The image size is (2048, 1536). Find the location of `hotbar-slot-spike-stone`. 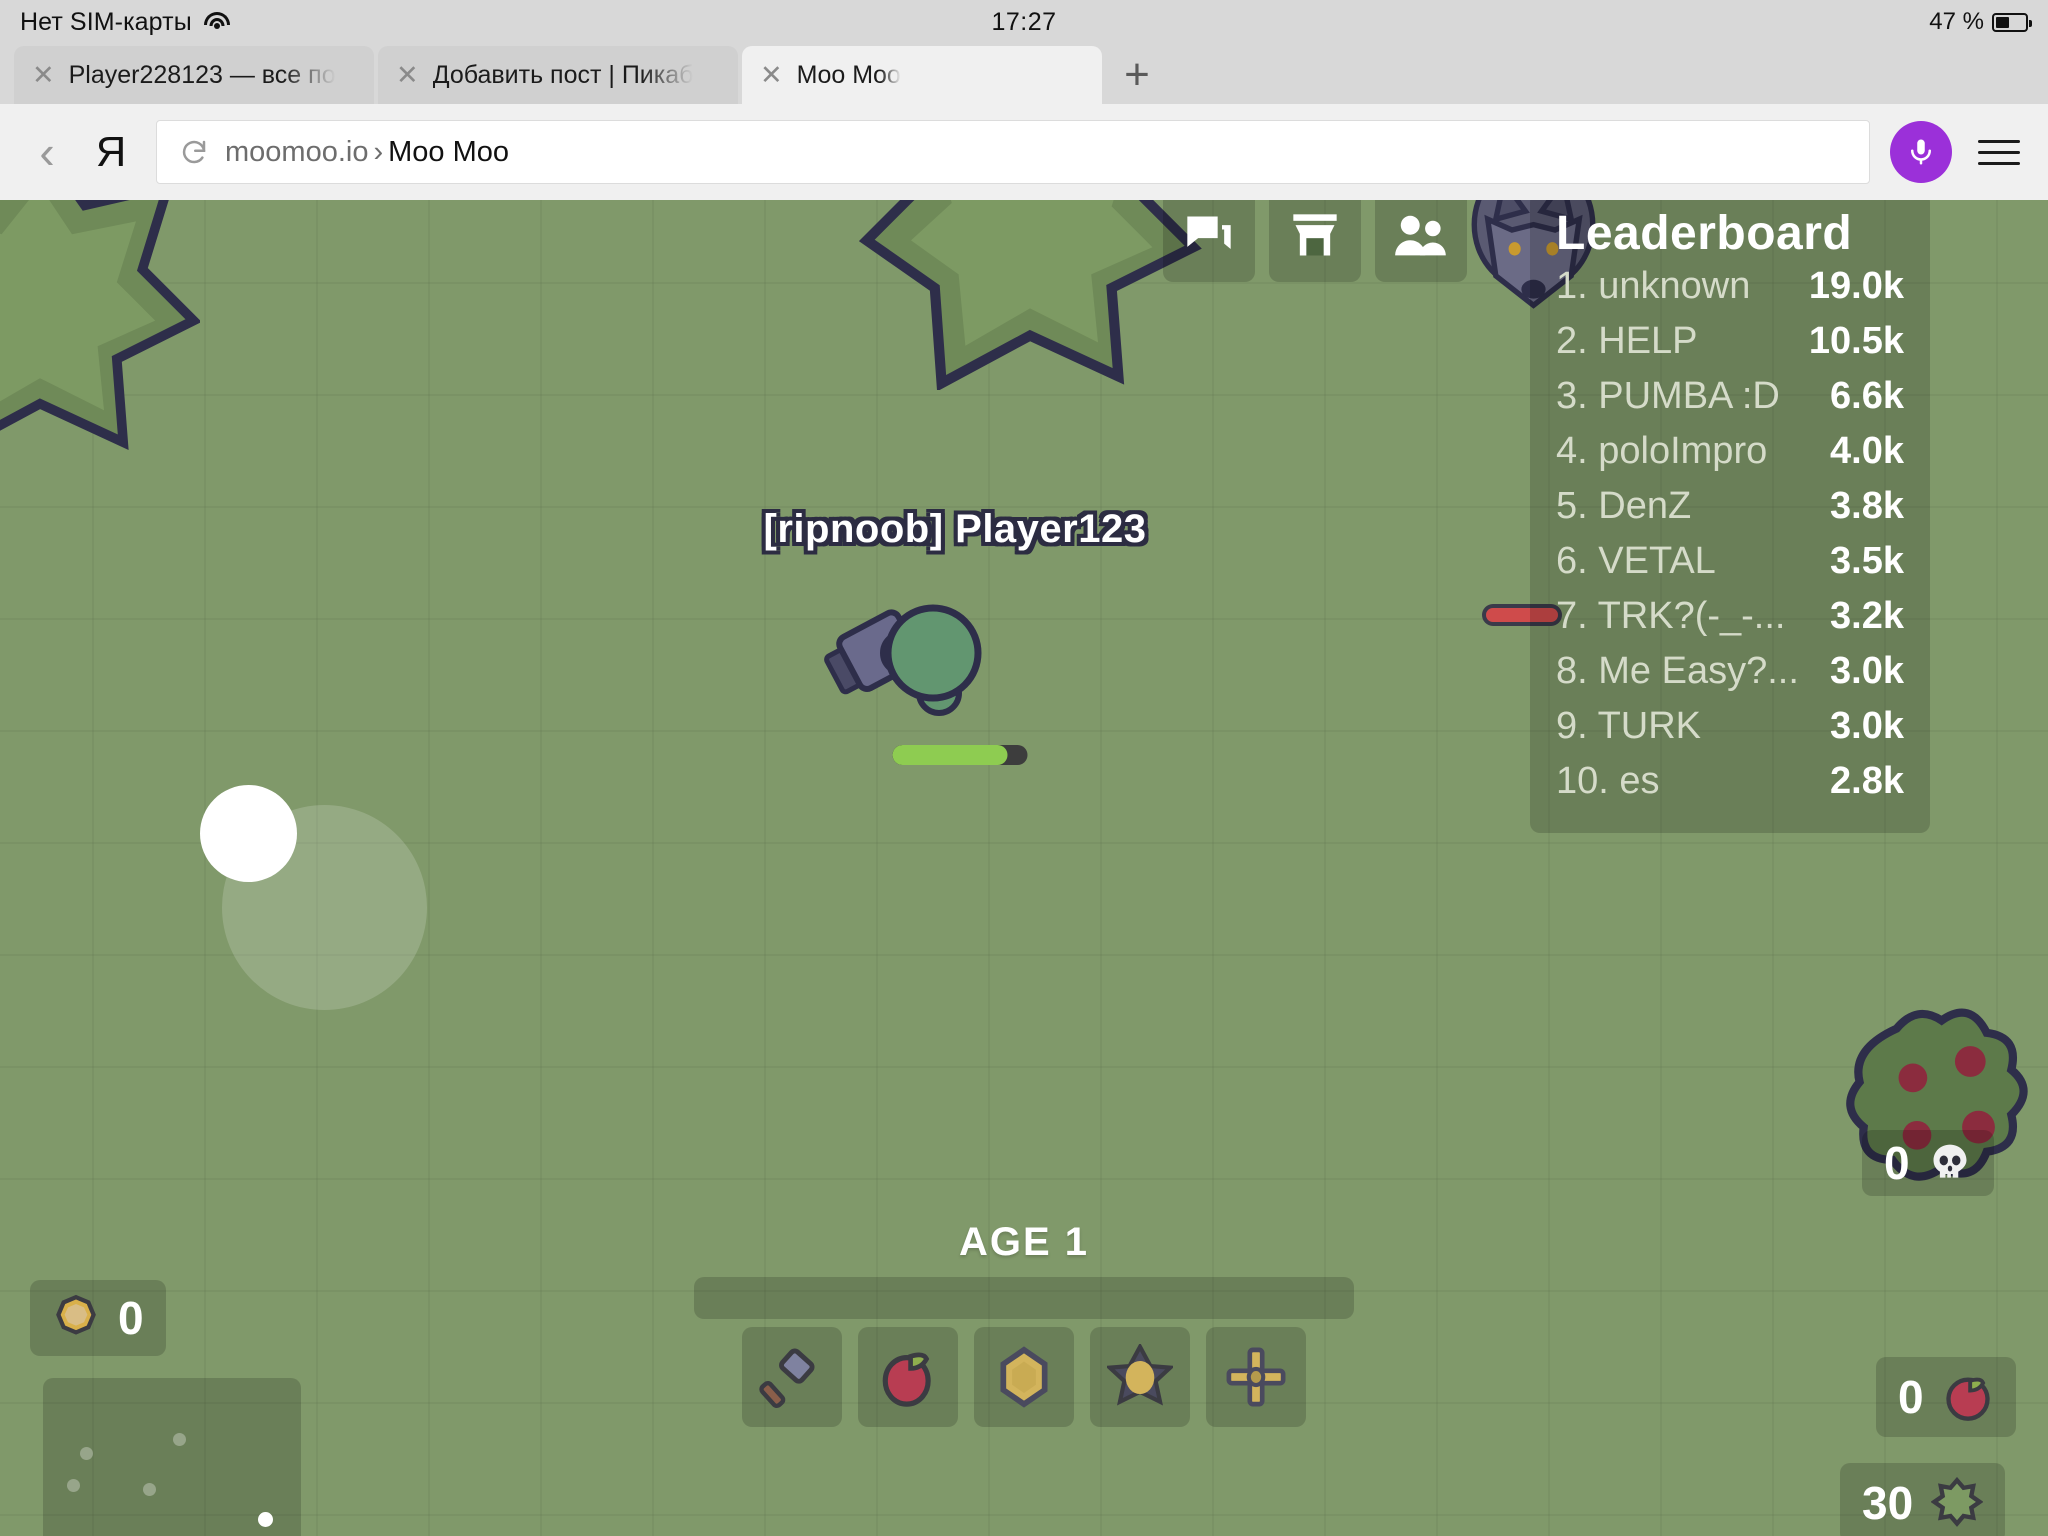

hotbar-slot-spike-stone is located at coordinates (1140, 1377).